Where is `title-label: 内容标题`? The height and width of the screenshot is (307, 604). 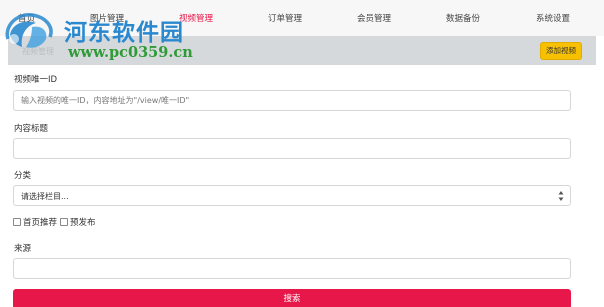
title-label: 内容标题 is located at coordinates (31, 129).